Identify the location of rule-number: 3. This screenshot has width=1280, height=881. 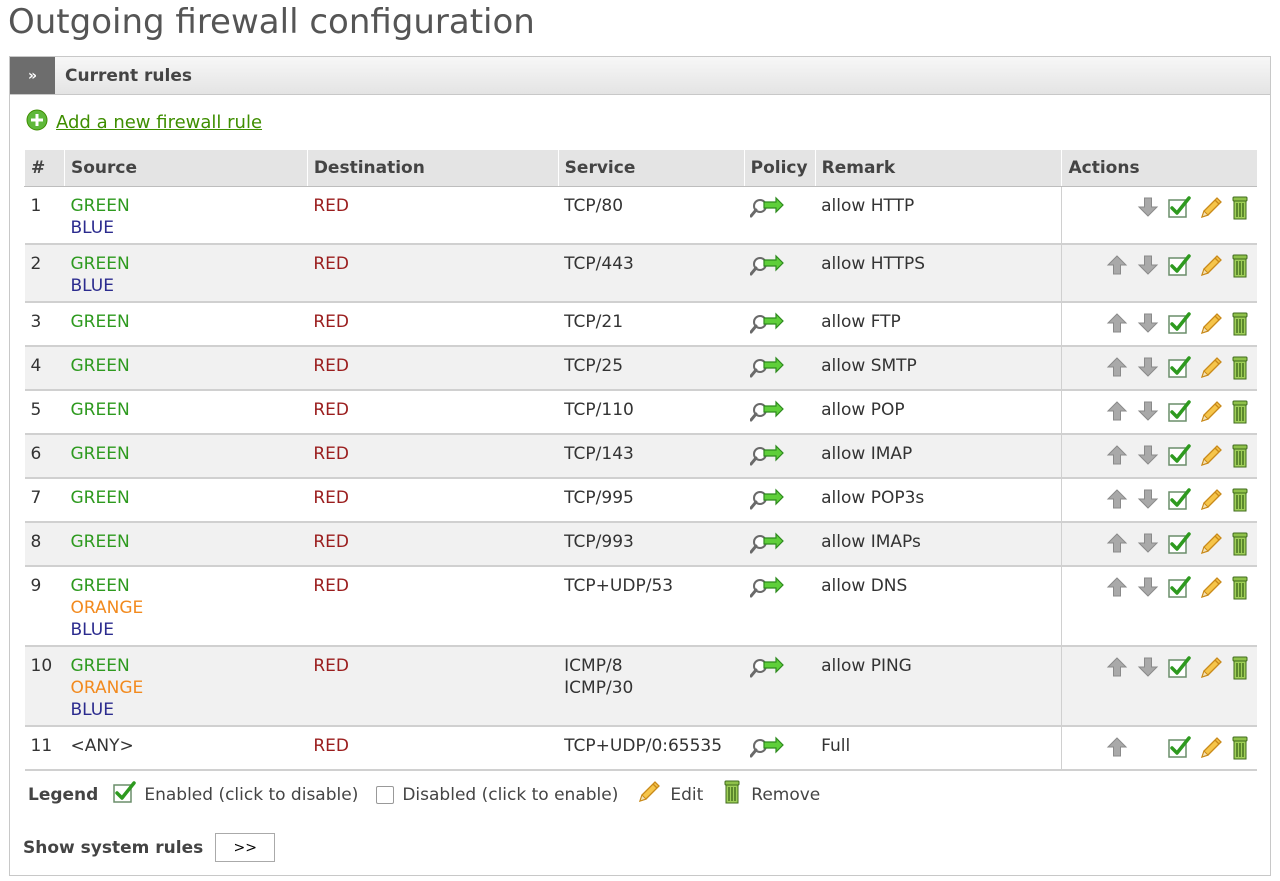
(44, 324).